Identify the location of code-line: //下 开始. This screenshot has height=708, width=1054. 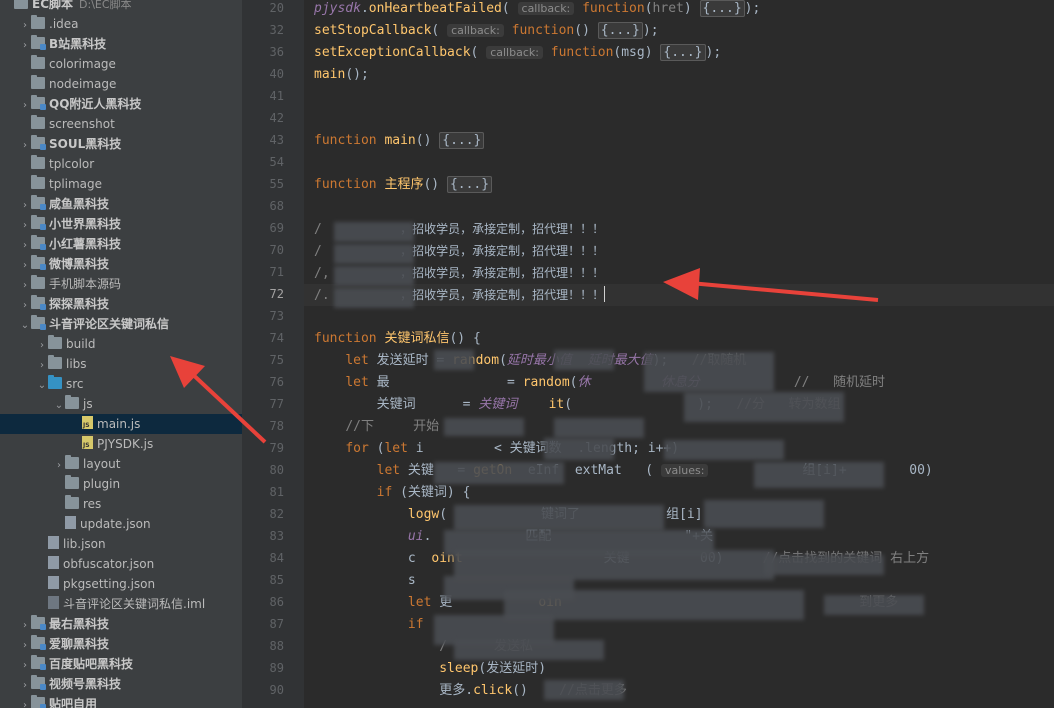
(376, 427).